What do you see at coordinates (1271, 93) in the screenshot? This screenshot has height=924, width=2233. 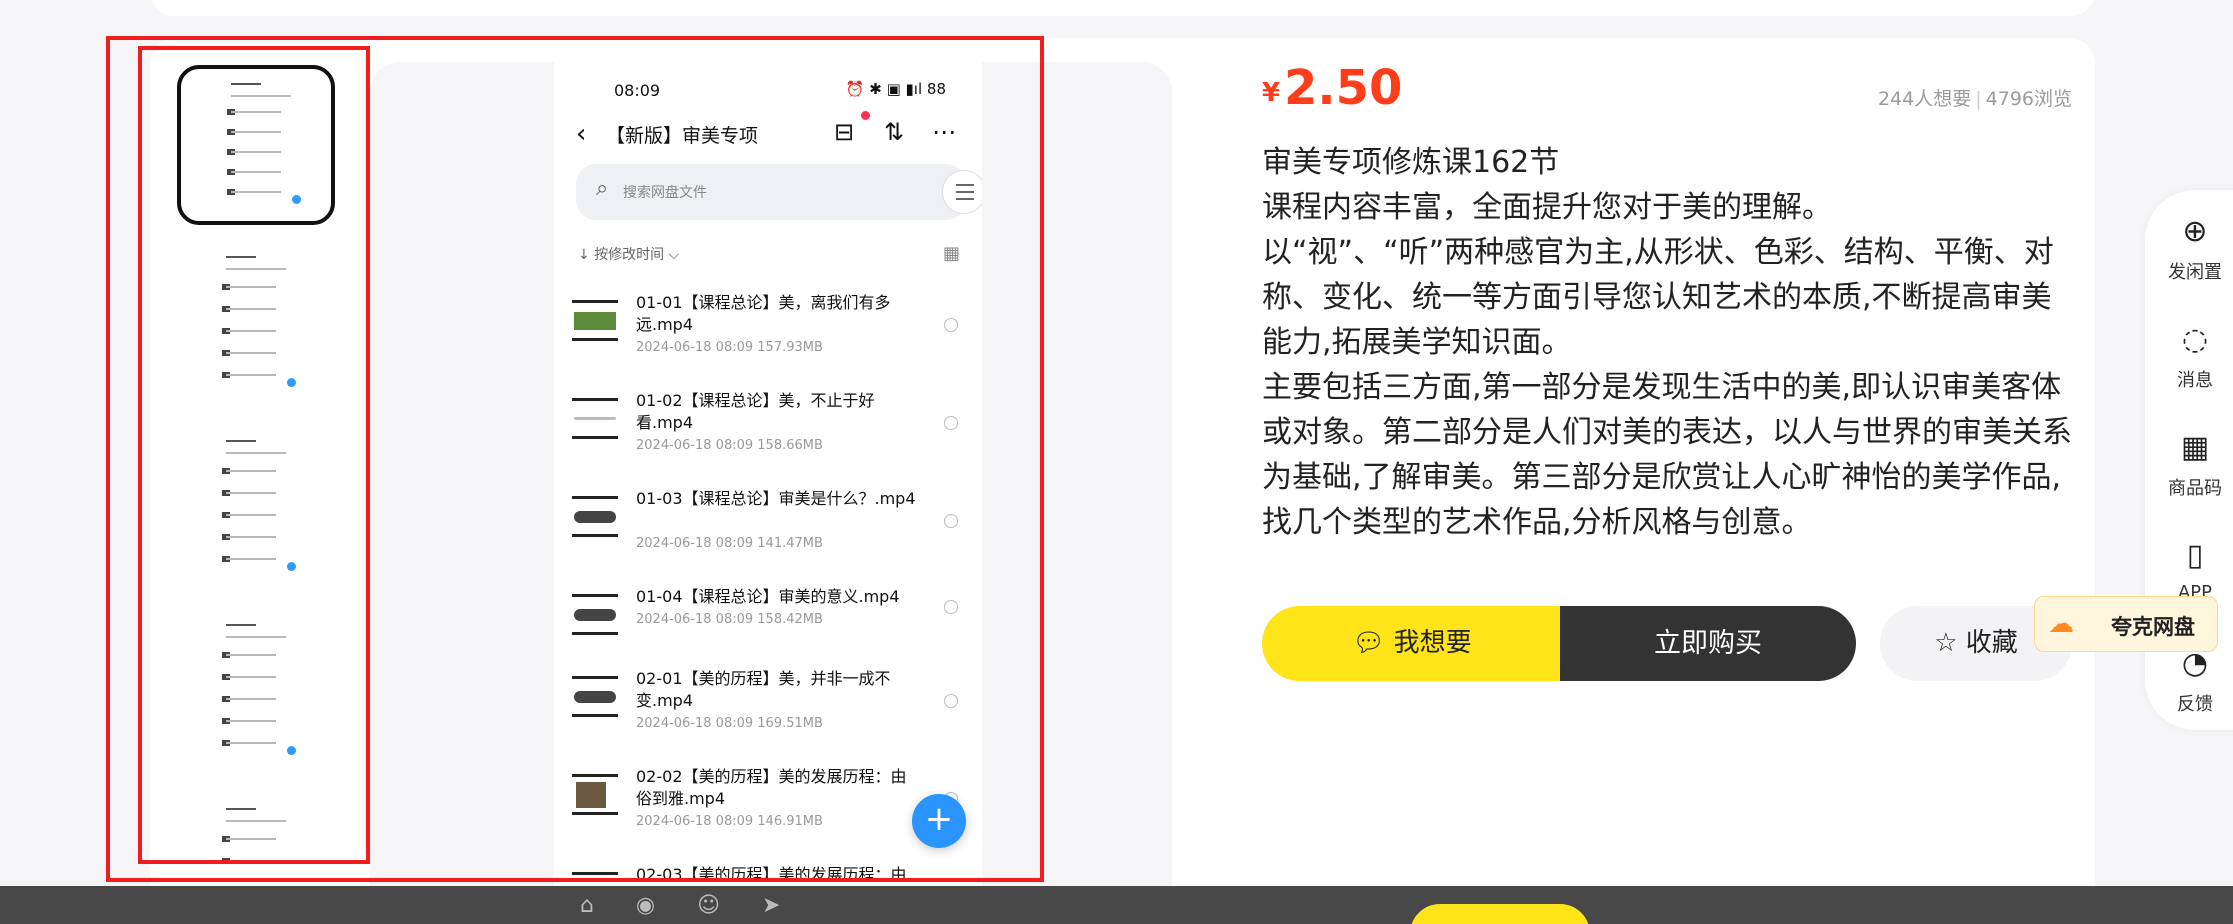 I see `currency-symbol: ¥` at bounding box center [1271, 93].